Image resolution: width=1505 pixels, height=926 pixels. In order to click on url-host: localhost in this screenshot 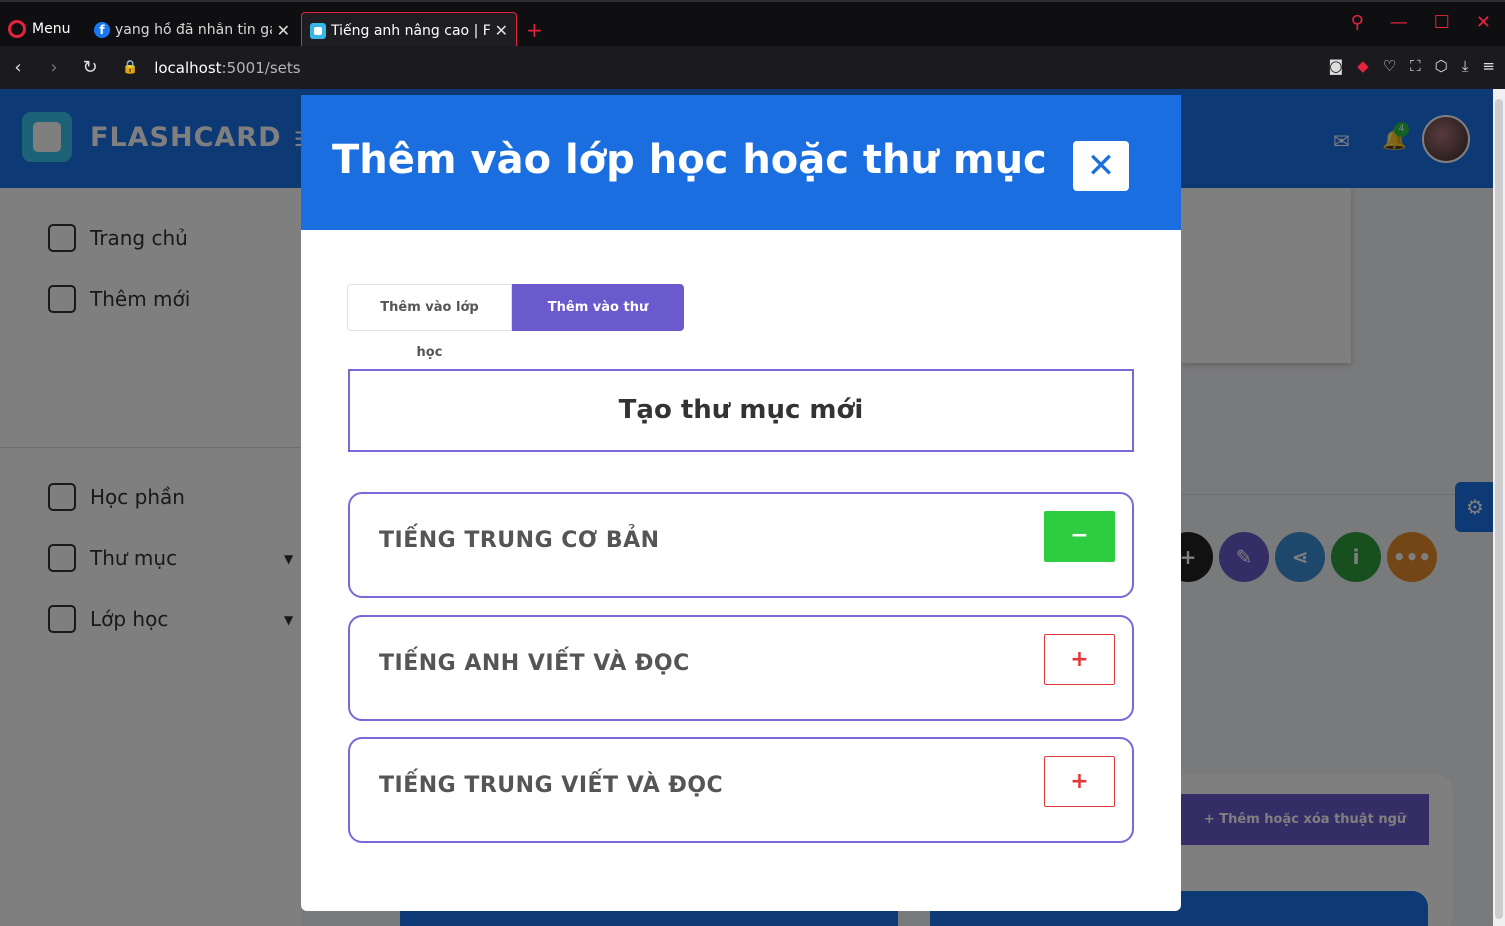, I will do `click(188, 67)`.